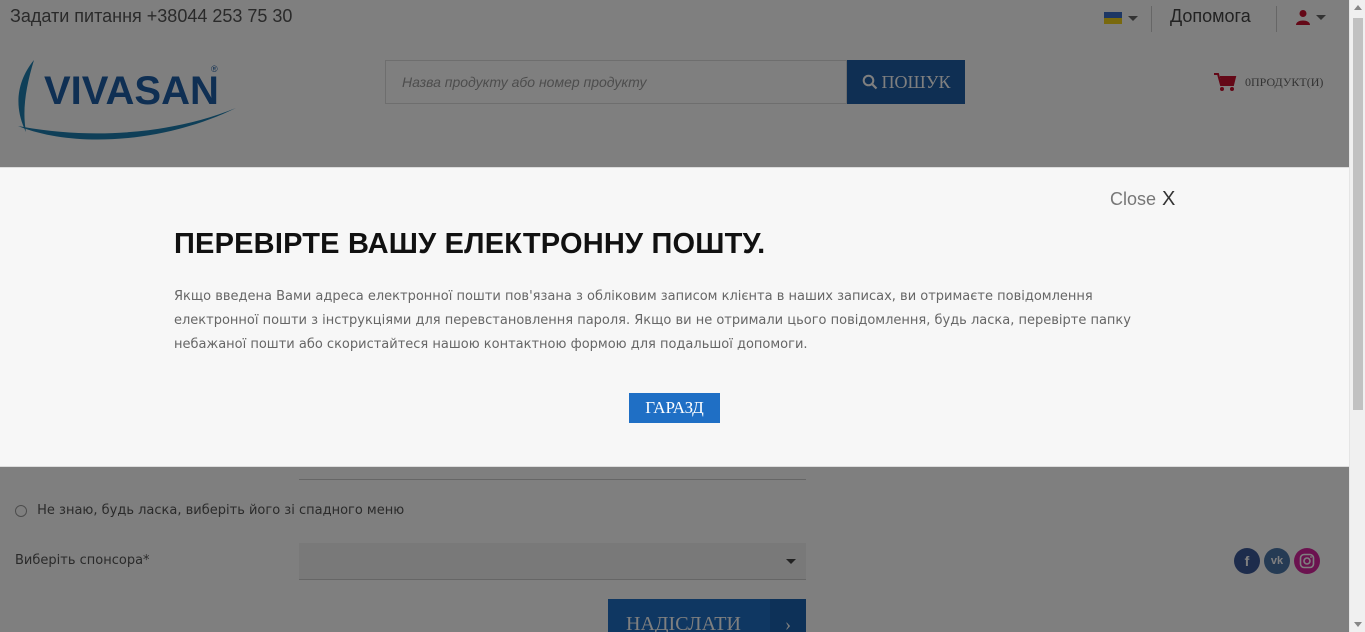 The image size is (1365, 632). Describe the element at coordinates (1358, 214) in the screenshot. I see `scrollbar-thumb` at that location.